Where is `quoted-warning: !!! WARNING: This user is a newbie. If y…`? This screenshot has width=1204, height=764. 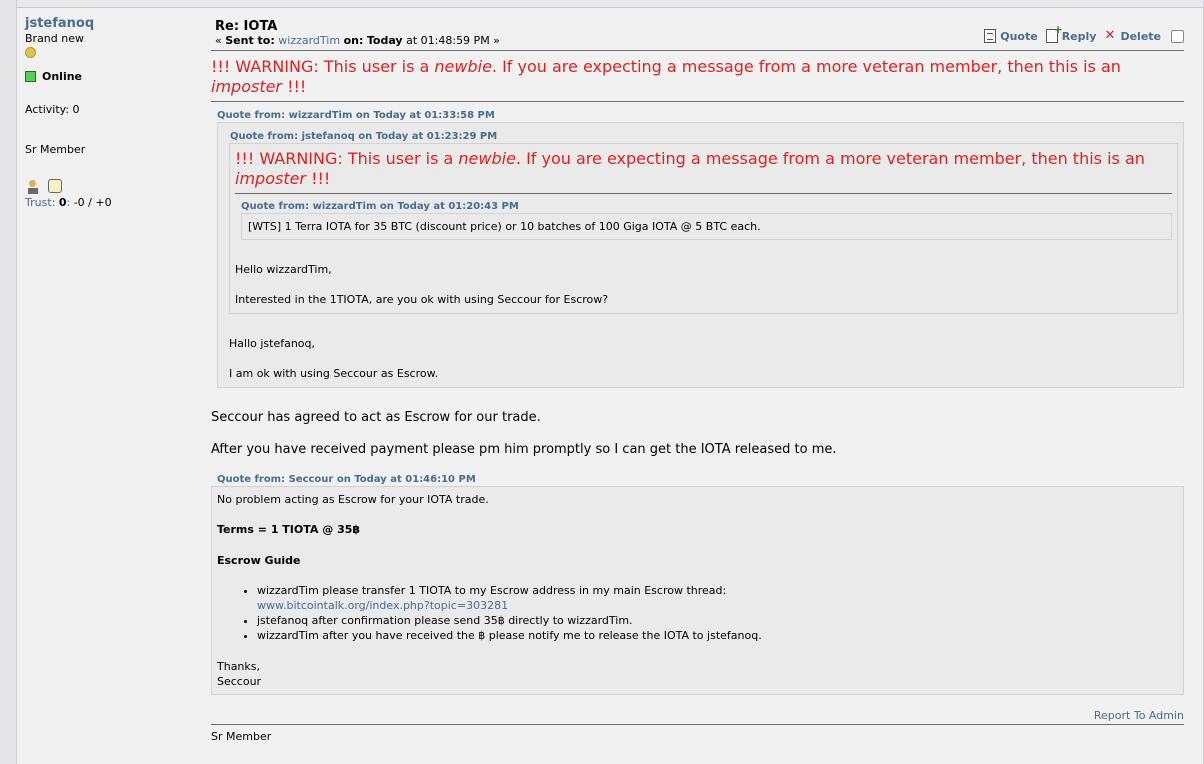
quoted-warning: !!! WARNING: This user is a newbie. If y… is located at coordinates (703, 169).